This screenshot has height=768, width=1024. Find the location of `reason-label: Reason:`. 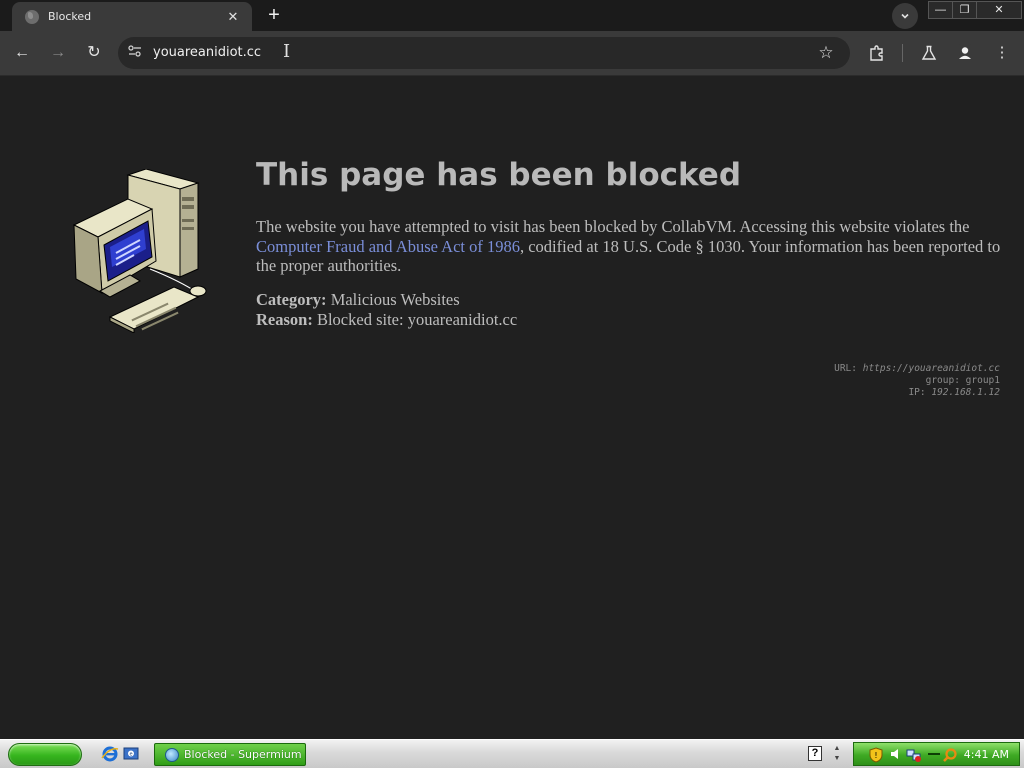

reason-label: Reason: is located at coordinates (284, 319).